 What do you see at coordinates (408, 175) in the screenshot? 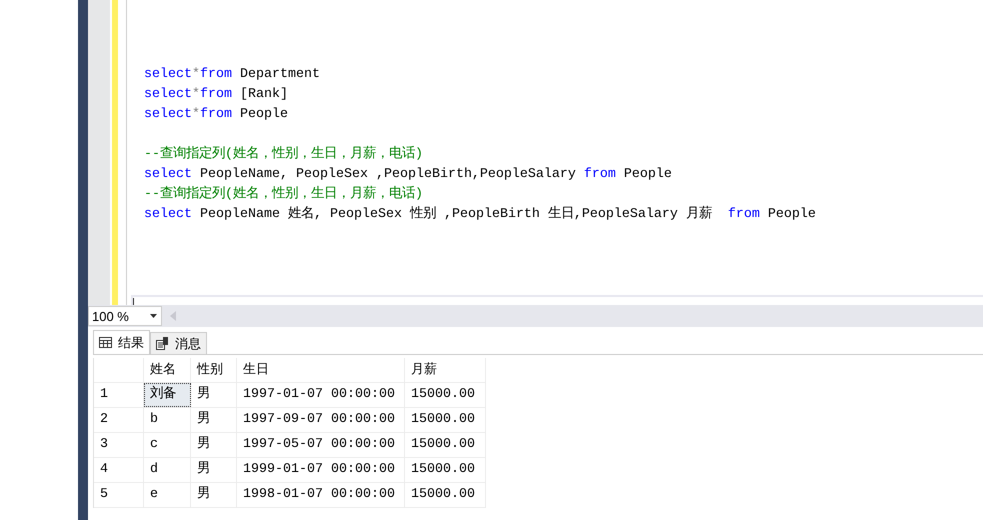
I see `code-line: select PeopleName, PeopleSex ,PeopleBirth,PeopleSalary from People` at bounding box center [408, 175].